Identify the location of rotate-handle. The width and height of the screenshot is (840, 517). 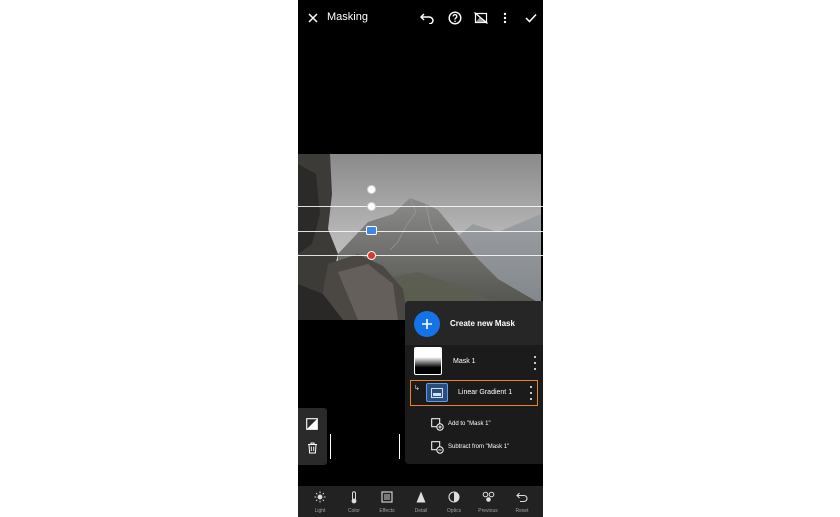
(371, 189).